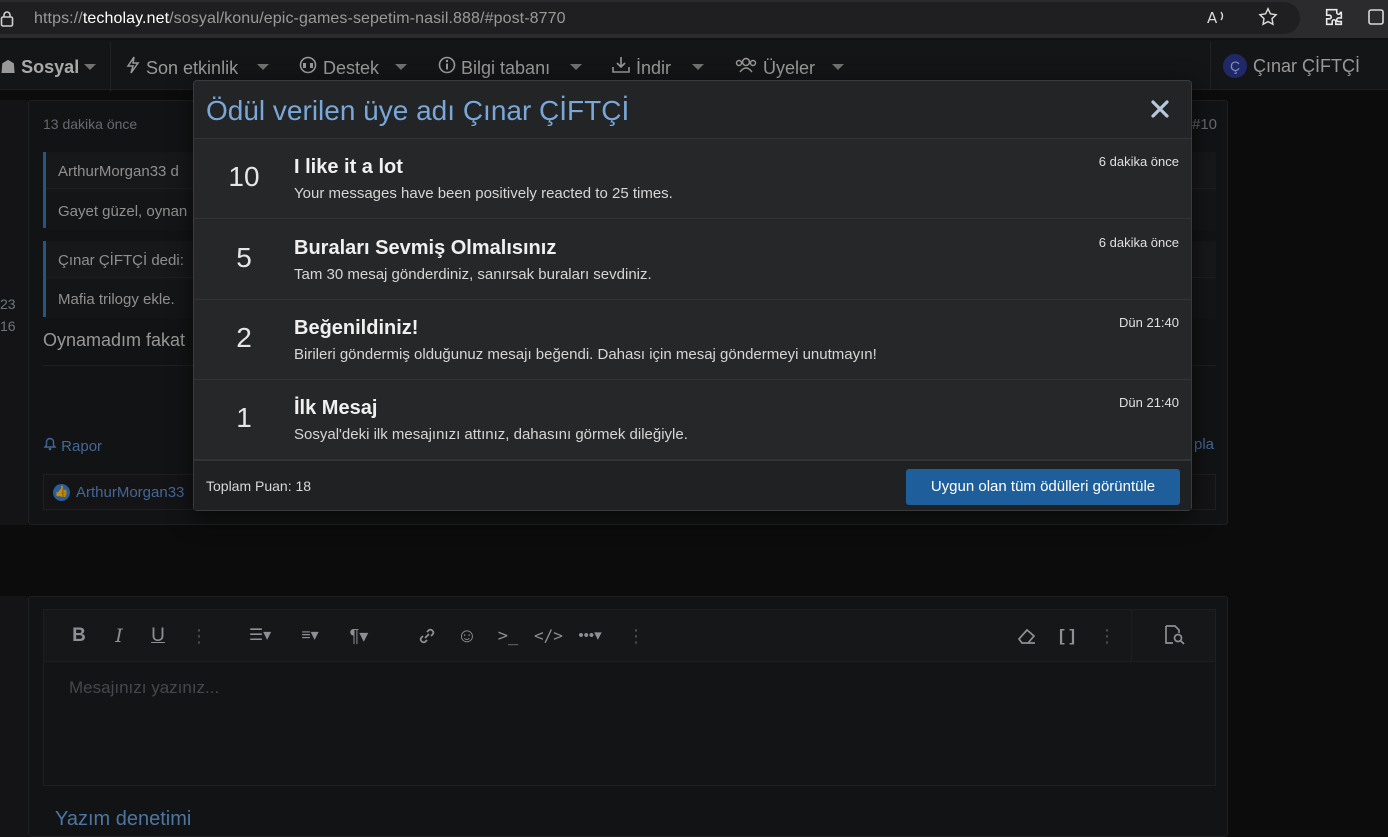 The image size is (1388, 837). Describe the element at coordinates (692, 110) in the screenshot. I see `modal-header: Ödül verilen üye adı Çınar ÇİFTÇİ` at that location.